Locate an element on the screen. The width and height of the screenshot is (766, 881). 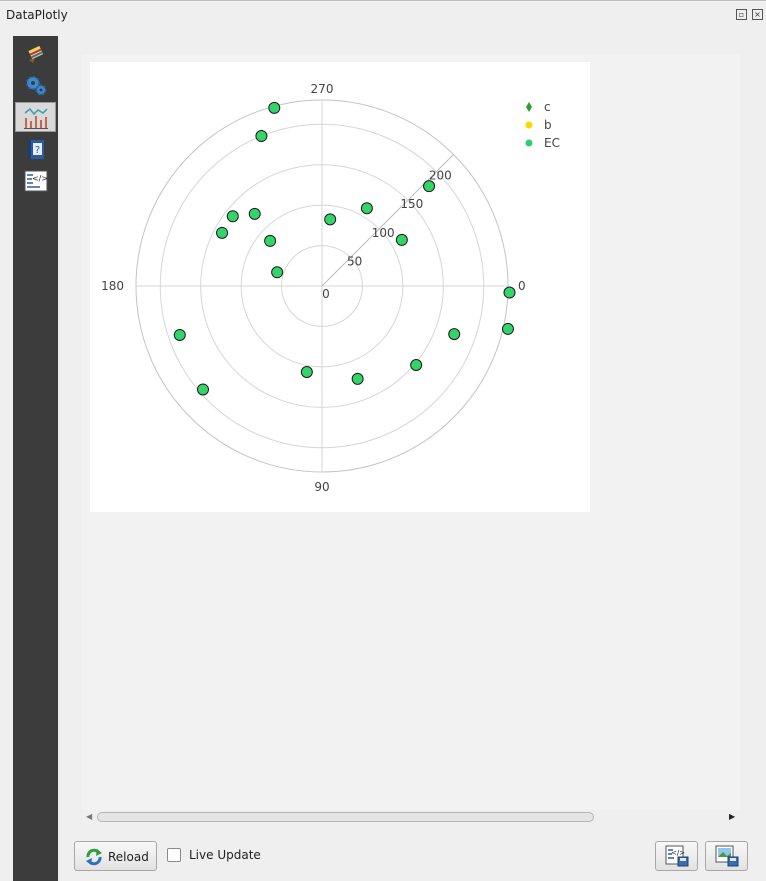
close-icon: × is located at coordinates (757, 14).